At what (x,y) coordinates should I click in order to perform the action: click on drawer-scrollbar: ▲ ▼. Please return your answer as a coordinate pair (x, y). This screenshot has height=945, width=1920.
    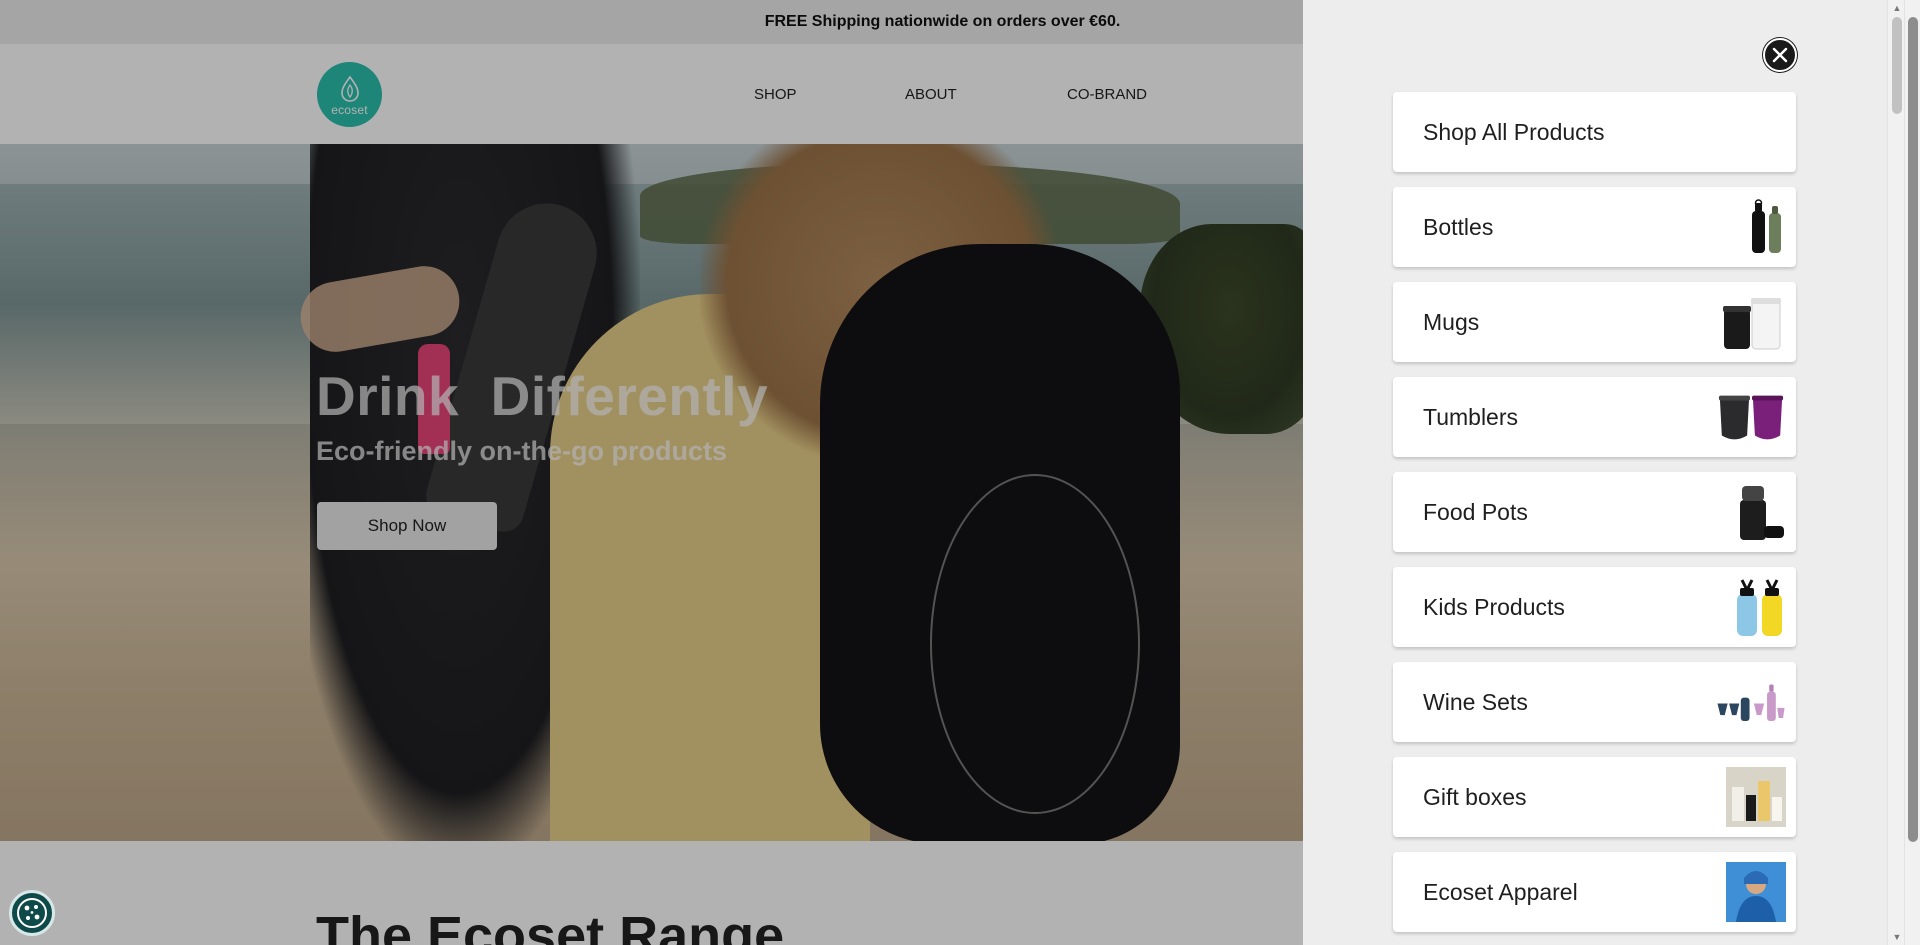
    Looking at the image, I should click on (1895, 472).